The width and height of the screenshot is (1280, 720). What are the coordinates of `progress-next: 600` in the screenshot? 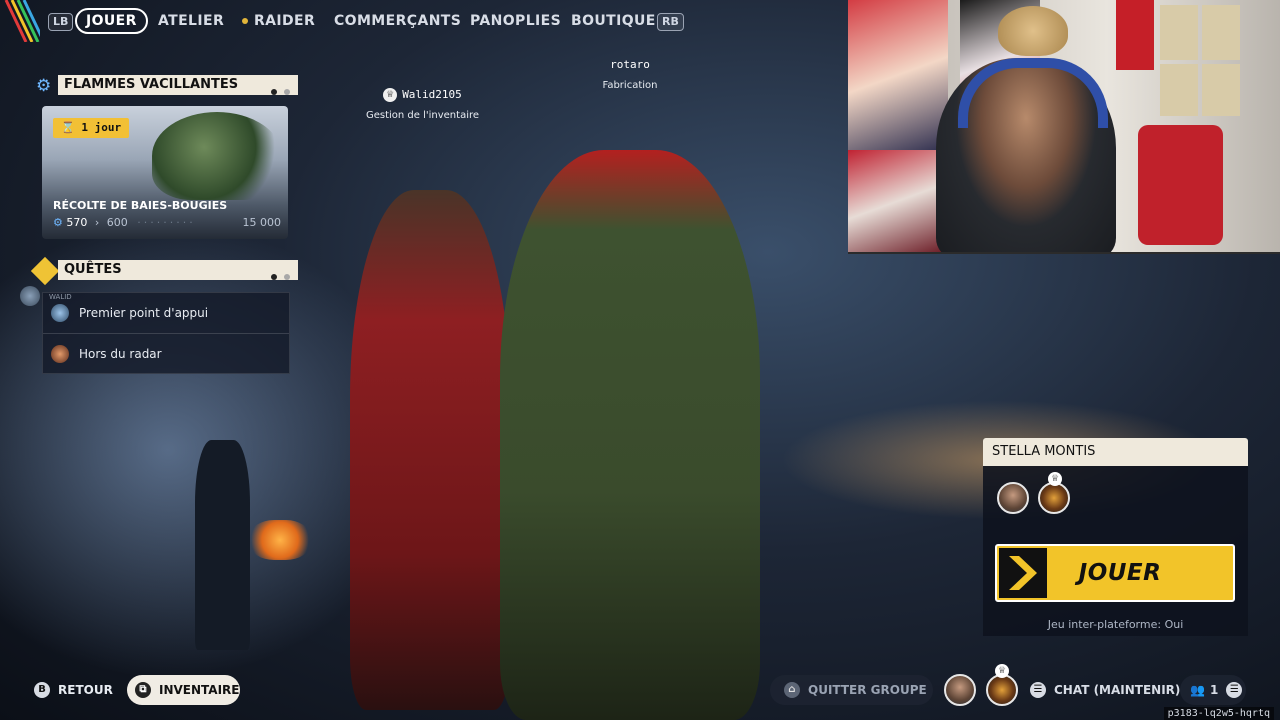 It's located at (117, 222).